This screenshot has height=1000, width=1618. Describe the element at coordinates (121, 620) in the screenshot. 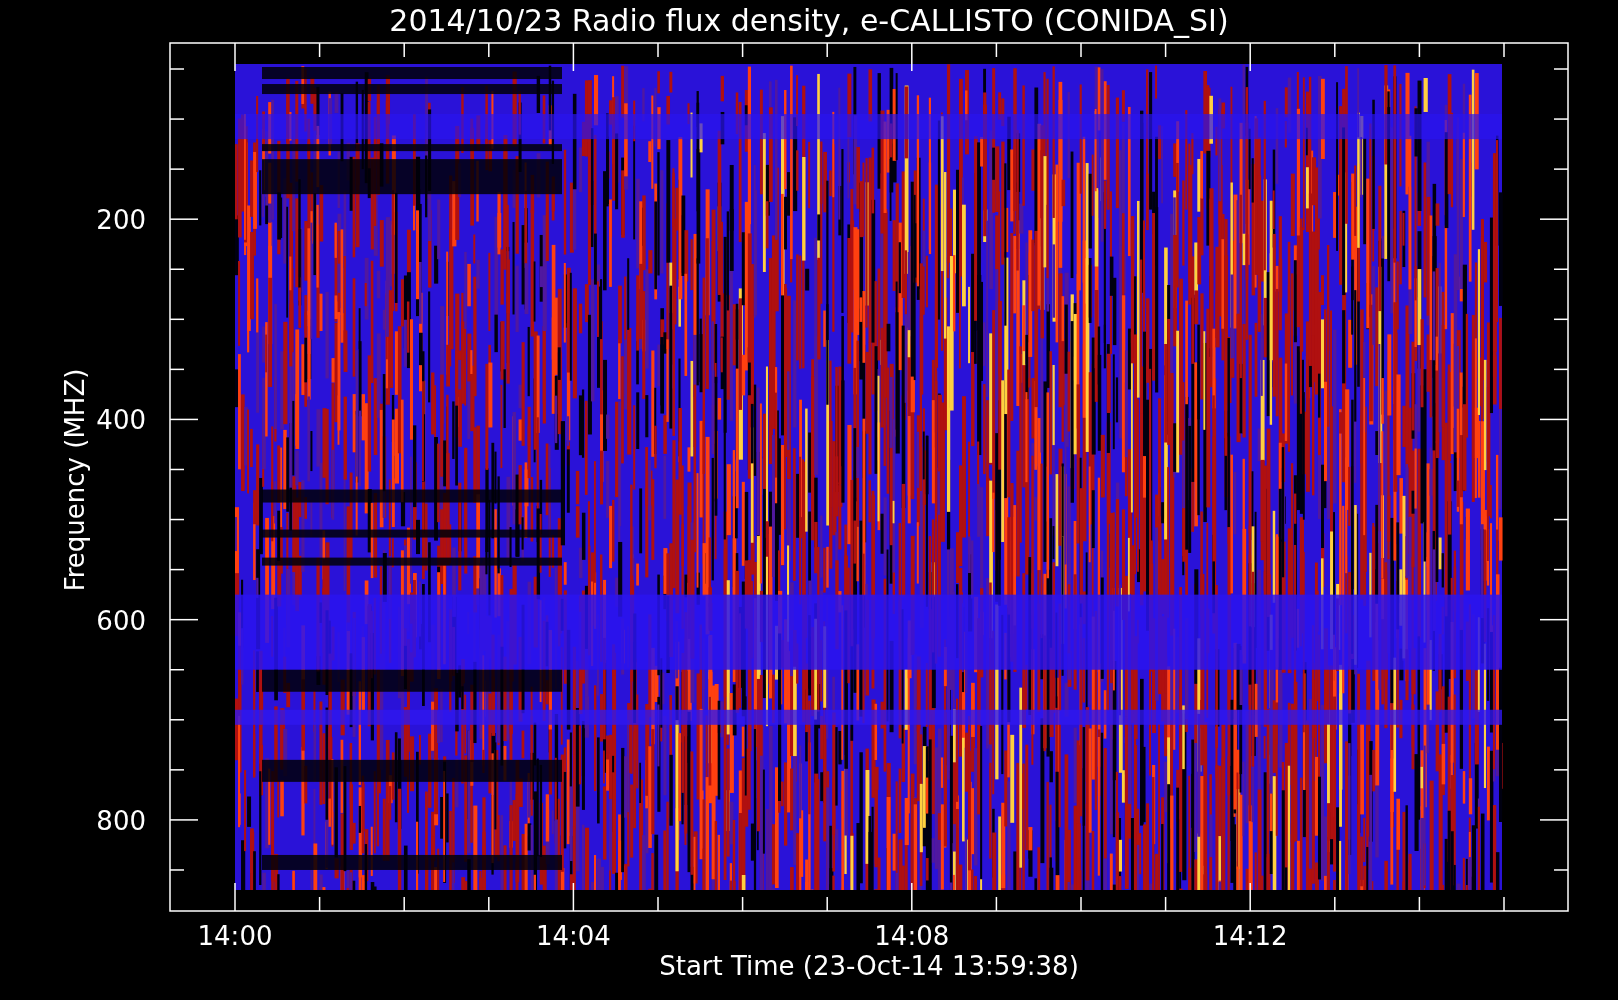

I see `y-tick-label: 600` at that location.